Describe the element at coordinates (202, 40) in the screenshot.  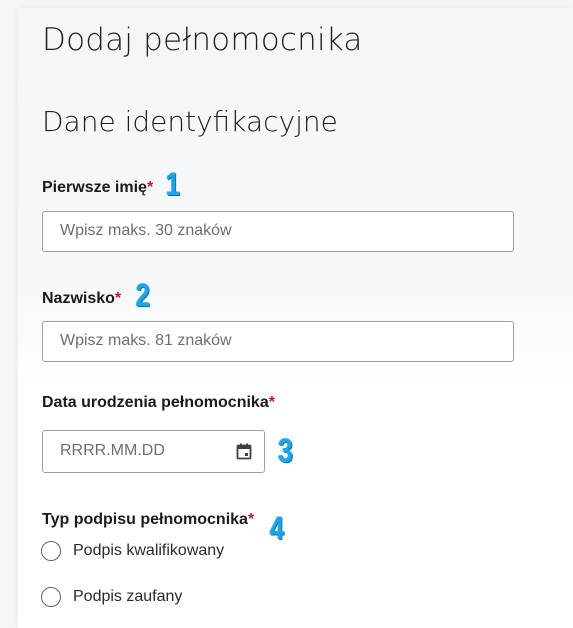
I see `page-title: Dodaj pełnomocnika` at that location.